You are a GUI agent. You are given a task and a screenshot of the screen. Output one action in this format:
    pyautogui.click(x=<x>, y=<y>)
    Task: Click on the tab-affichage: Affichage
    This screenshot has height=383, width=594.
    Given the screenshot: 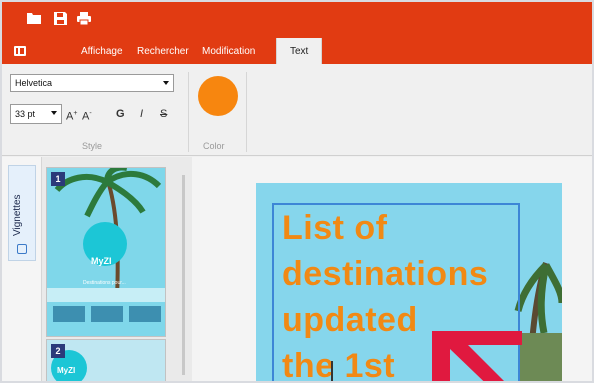 What is the action you would take?
    pyautogui.click(x=102, y=51)
    